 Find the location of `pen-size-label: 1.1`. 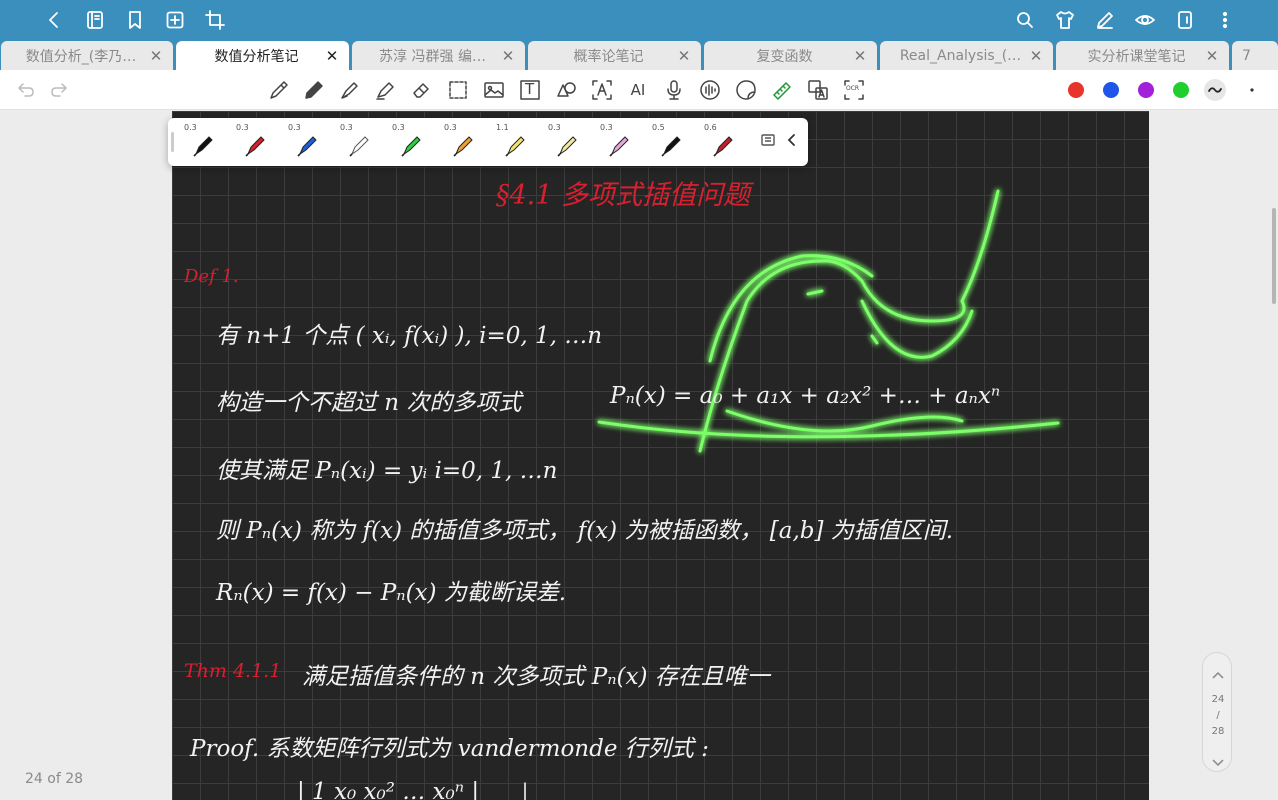

pen-size-label: 1.1 is located at coordinates (502, 127).